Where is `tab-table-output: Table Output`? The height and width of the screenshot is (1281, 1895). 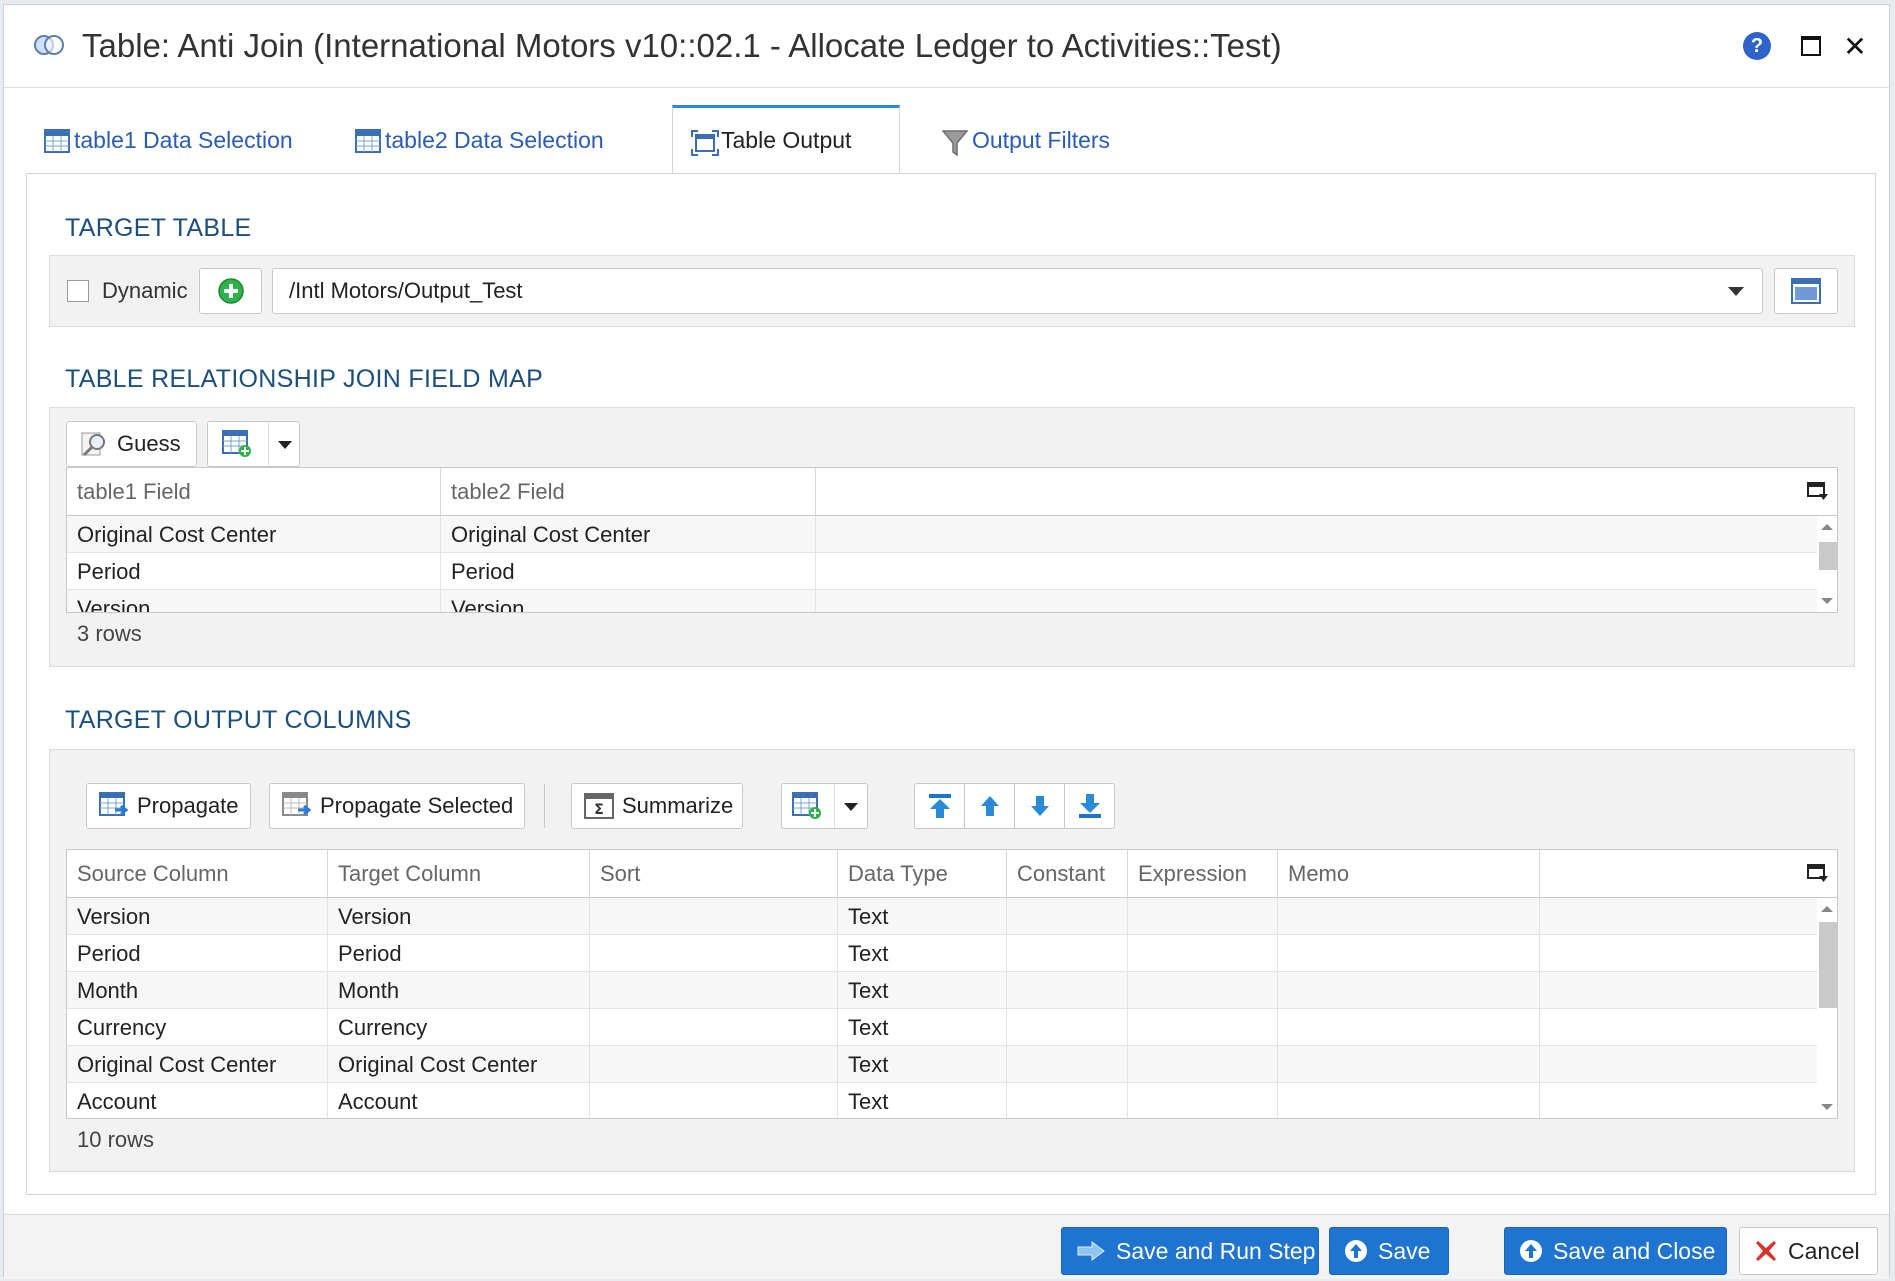 tab-table-output: Table Output is located at coordinates (786, 139).